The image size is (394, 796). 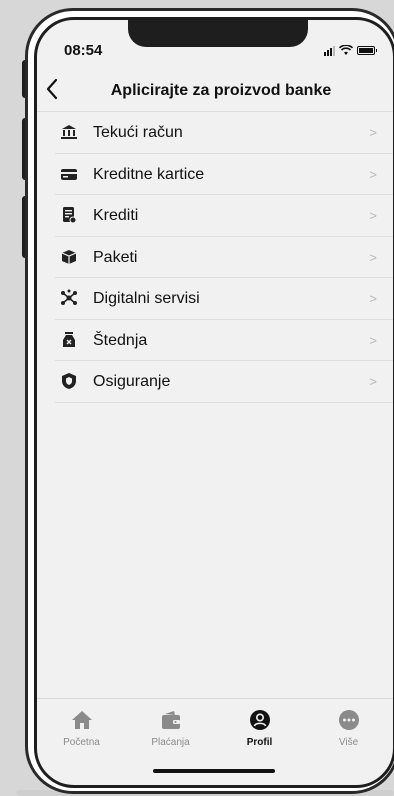 I want to click on list-item-stednja: Štednja >, so click(x=224, y=340).